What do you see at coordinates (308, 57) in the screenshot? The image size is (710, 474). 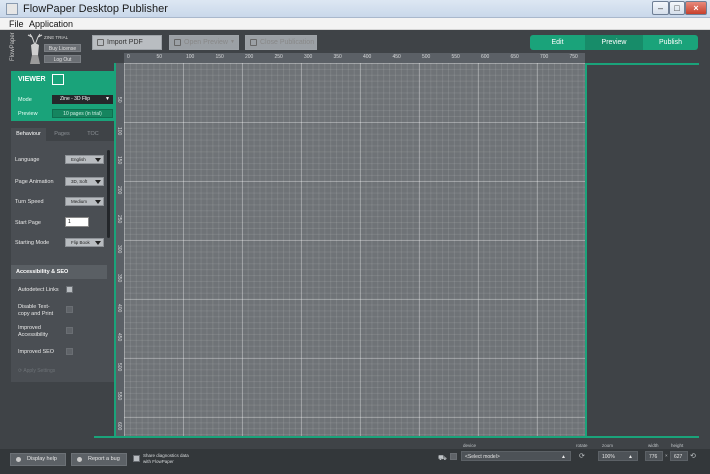 I see `ruler-top-label: 300` at bounding box center [308, 57].